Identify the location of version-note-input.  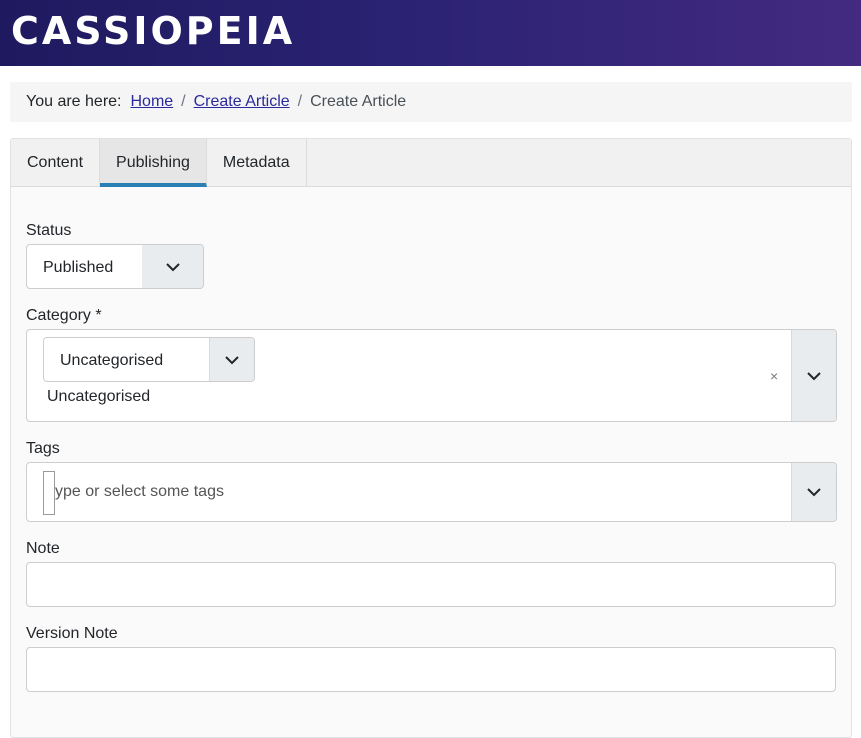
(431, 669).